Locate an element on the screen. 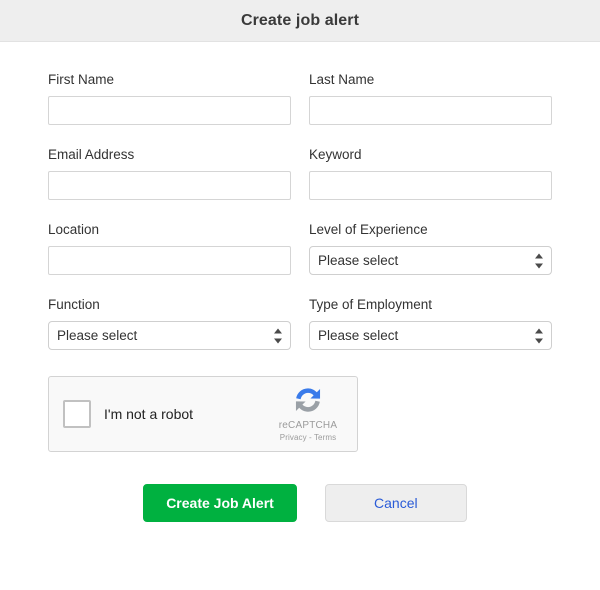 The width and height of the screenshot is (600, 590). field-function: Function Please select is located at coordinates (169, 323).